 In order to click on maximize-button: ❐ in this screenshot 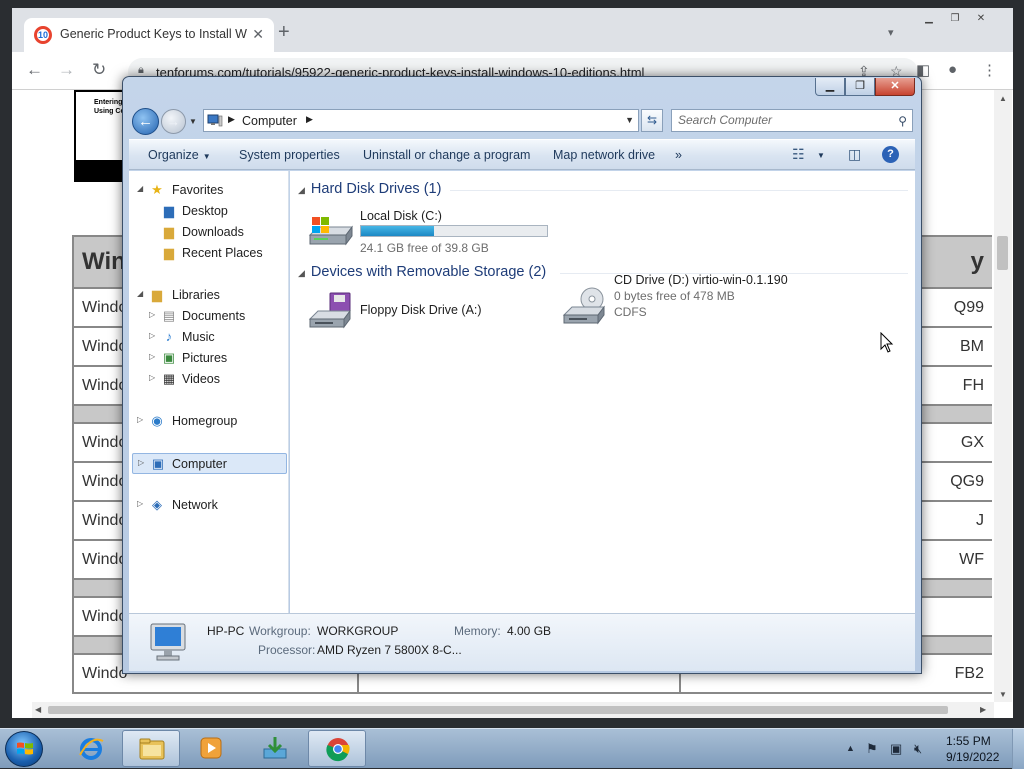, I will do `click(860, 87)`.